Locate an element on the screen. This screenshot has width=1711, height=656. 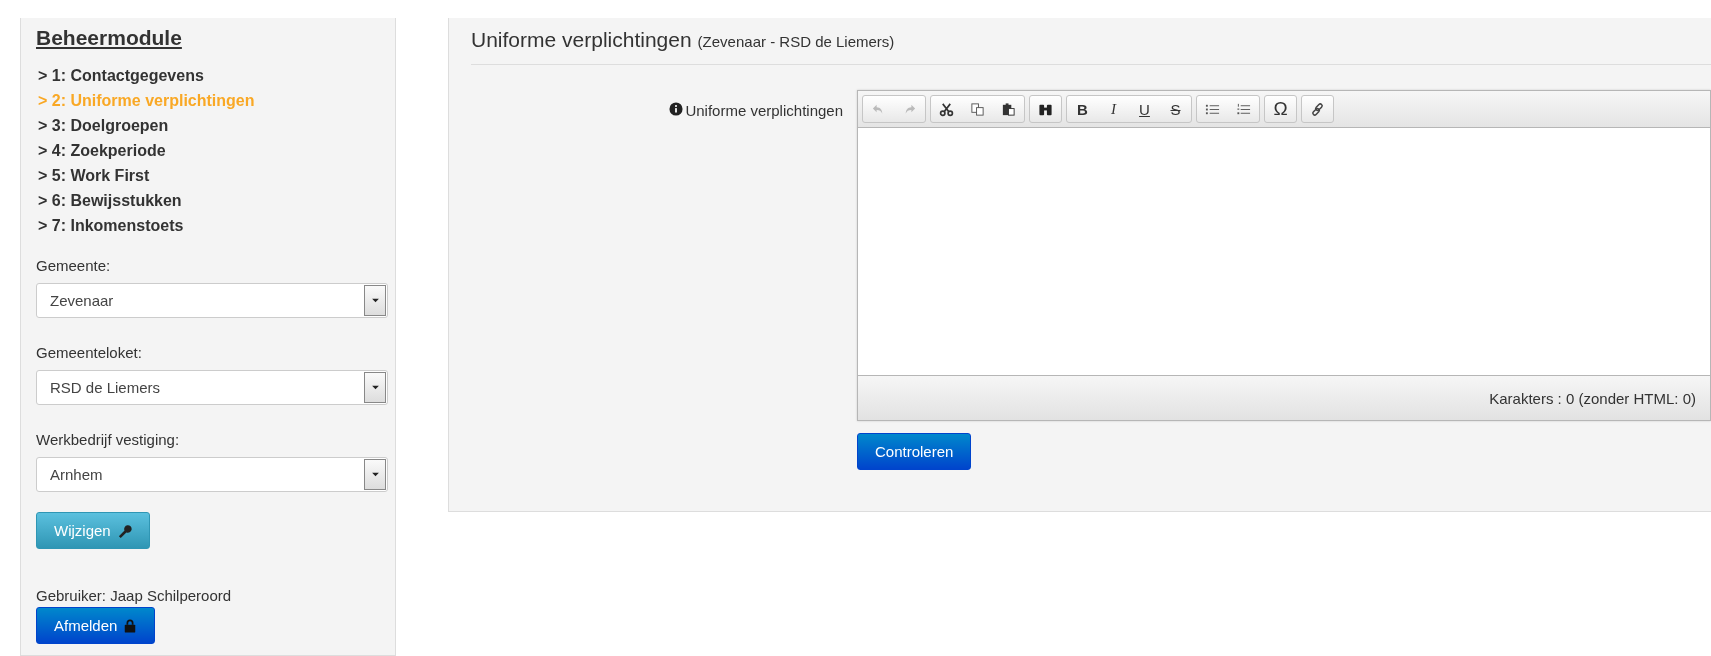
check-button: Controleren is located at coordinates (914, 451).